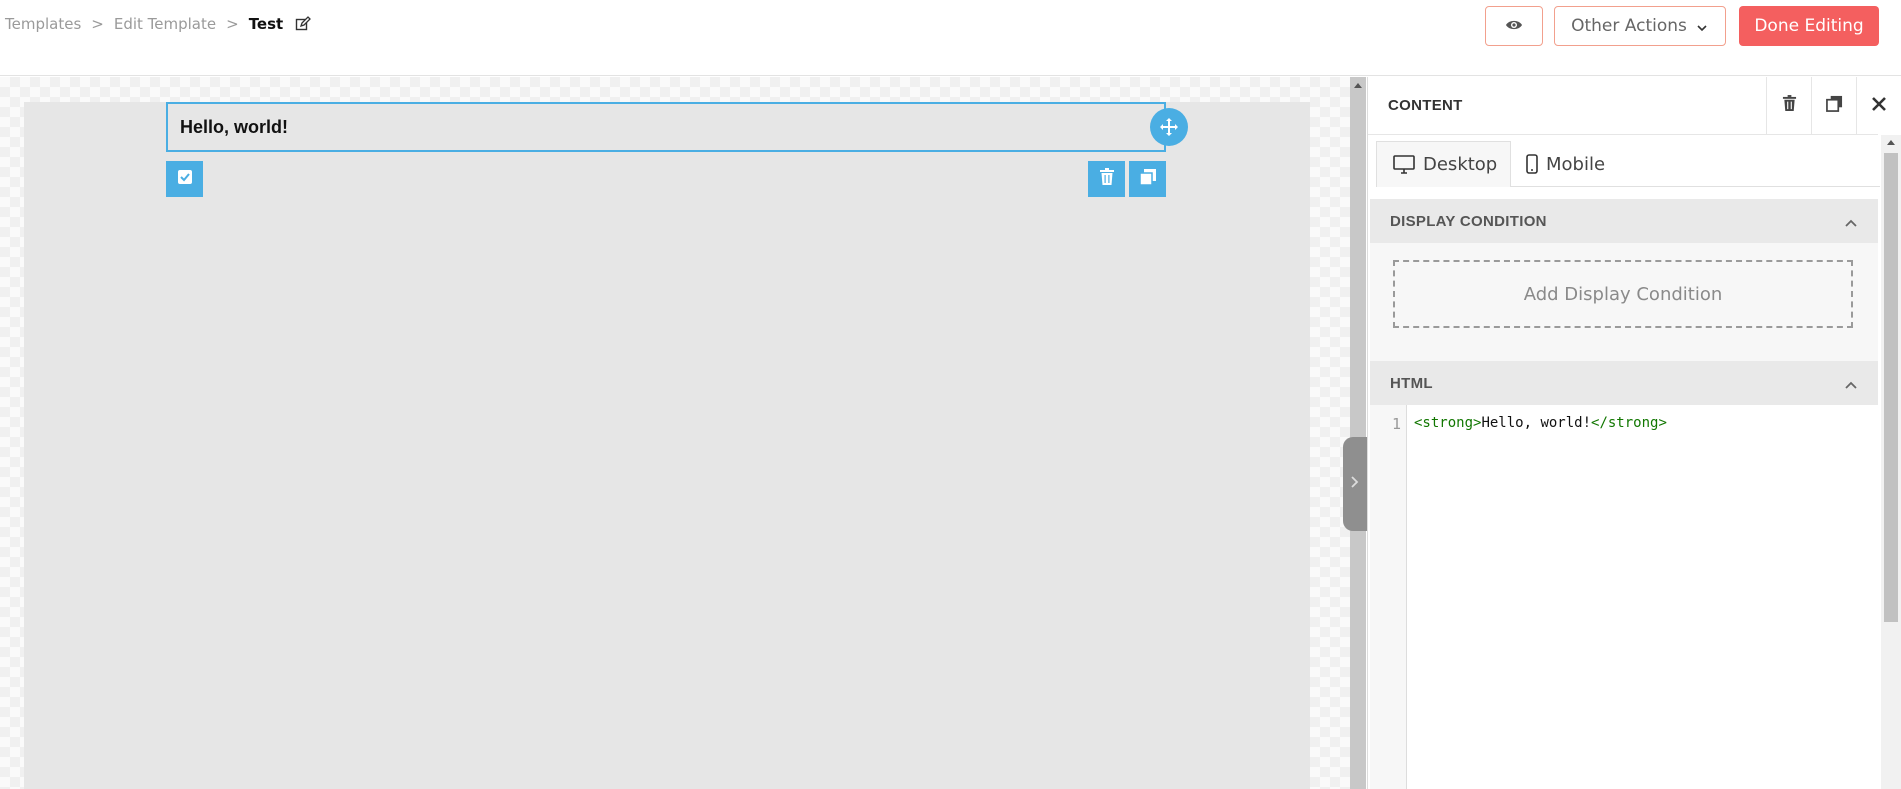  Describe the element at coordinates (1460, 164) in the screenshot. I see `tab-desktop-label: Desktop` at that location.